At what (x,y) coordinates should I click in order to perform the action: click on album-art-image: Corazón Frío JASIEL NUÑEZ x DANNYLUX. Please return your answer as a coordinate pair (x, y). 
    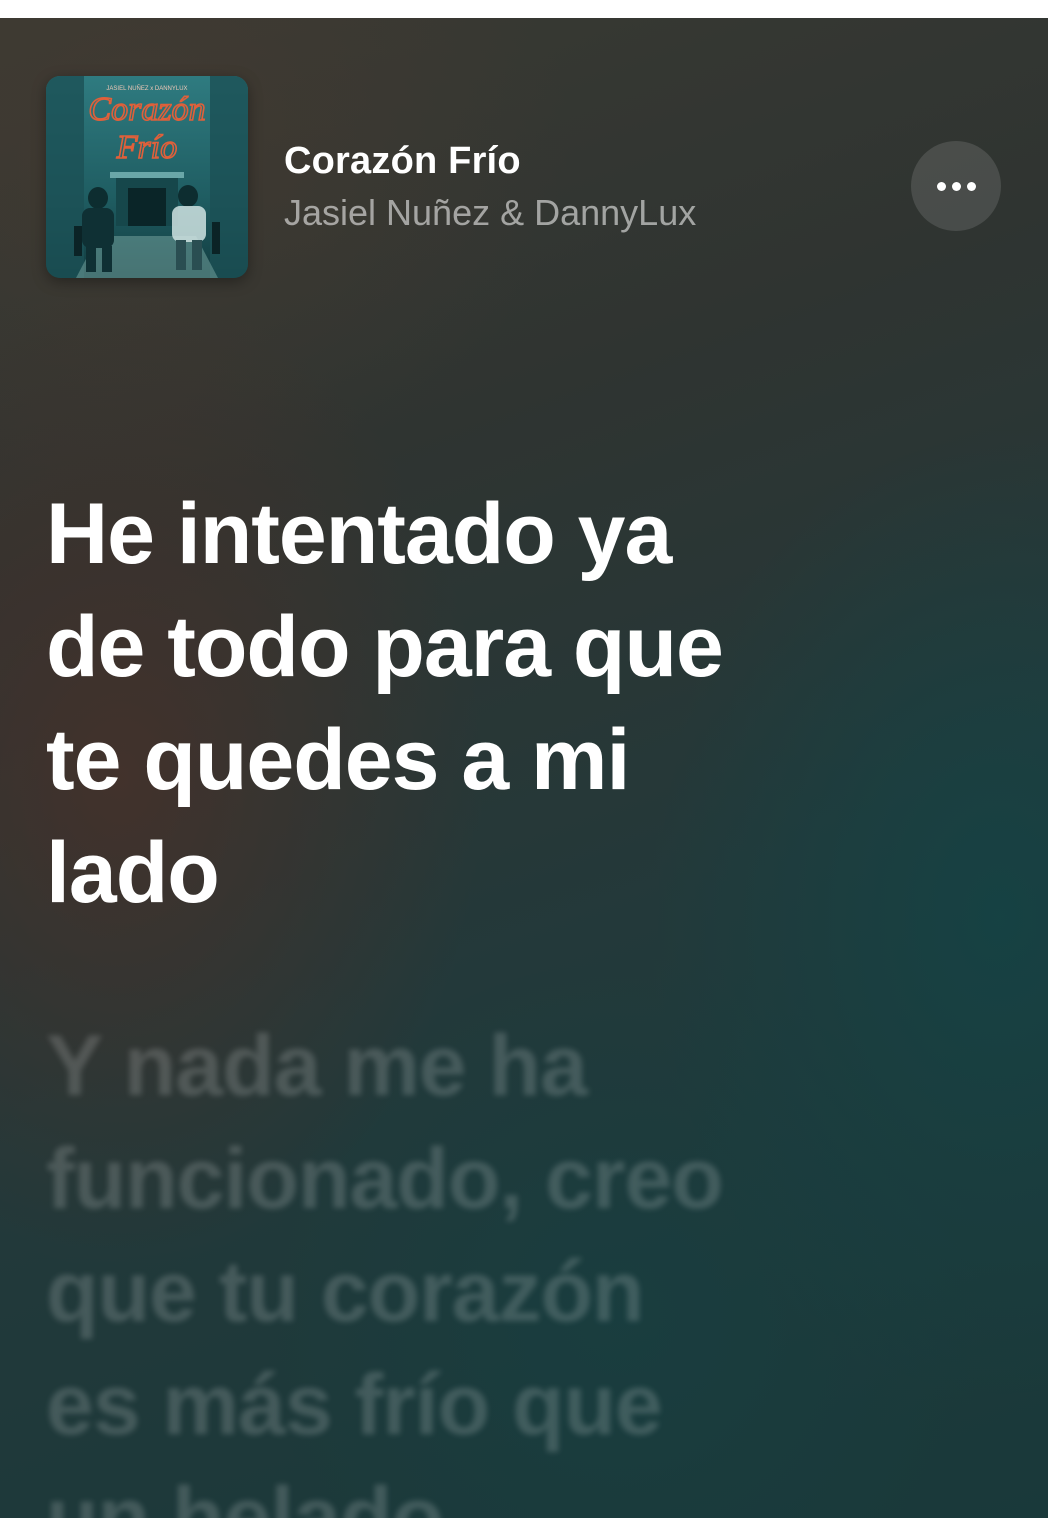
    Looking at the image, I should click on (147, 177).